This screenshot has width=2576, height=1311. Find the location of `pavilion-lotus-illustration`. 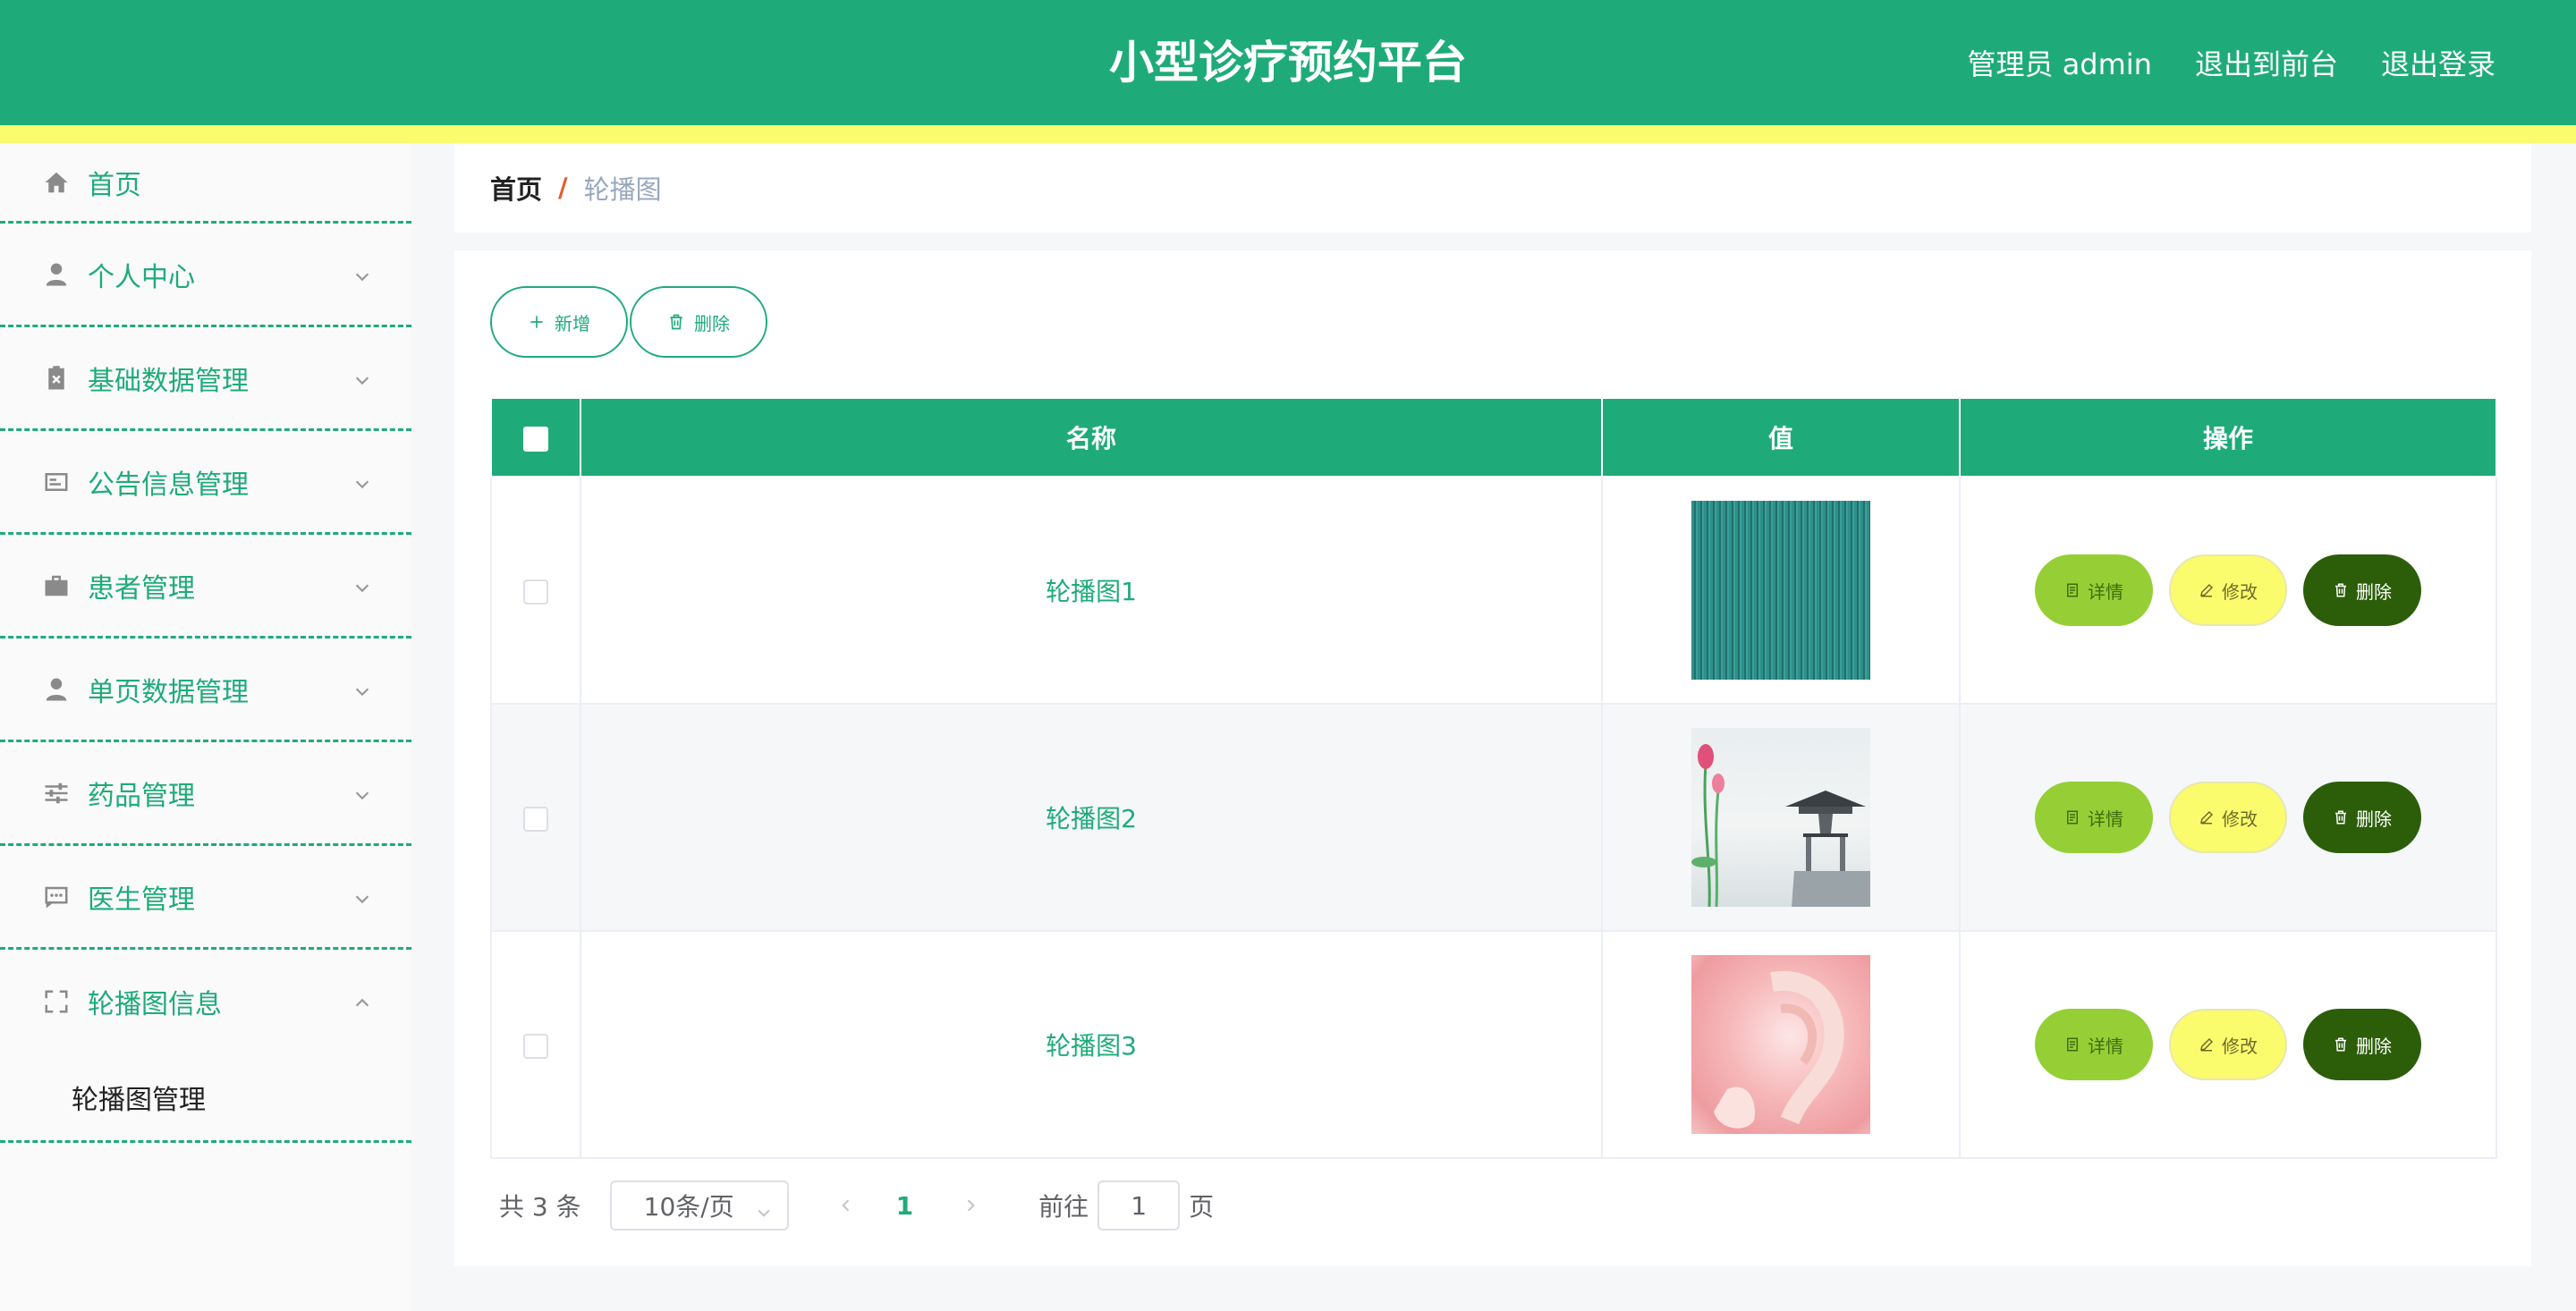

pavilion-lotus-illustration is located at coordinates (1780, 825).